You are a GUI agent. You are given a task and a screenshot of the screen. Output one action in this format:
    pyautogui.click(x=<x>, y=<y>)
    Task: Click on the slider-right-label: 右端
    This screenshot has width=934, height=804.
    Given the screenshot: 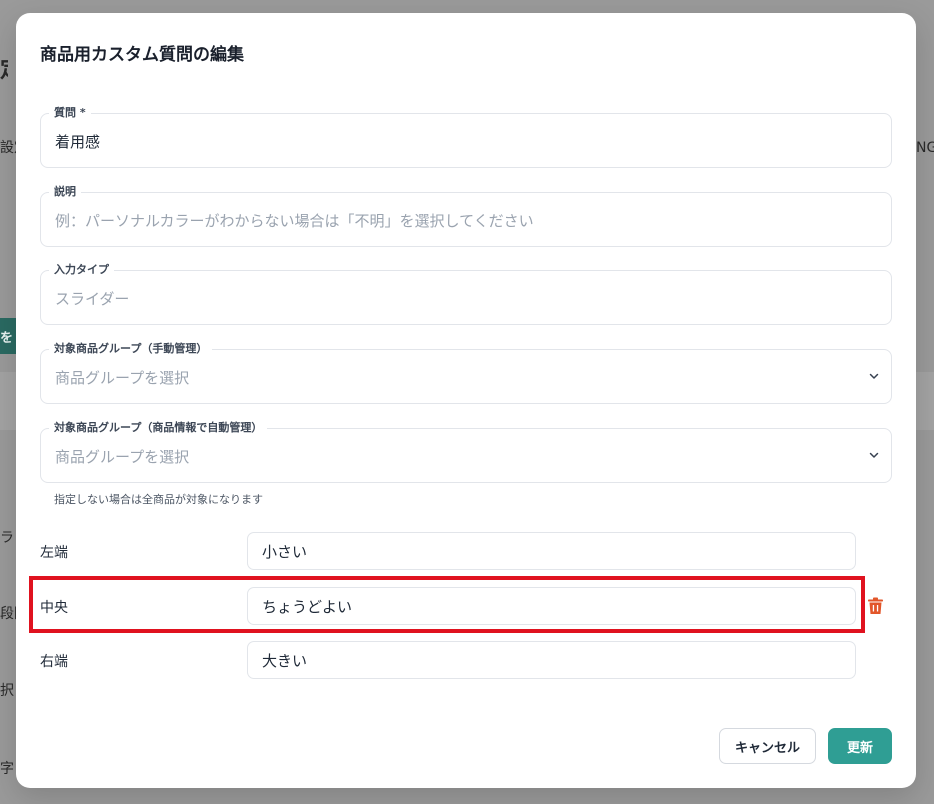 What is the action you would take?
    pyautogui.click(x=54, y=662)
    